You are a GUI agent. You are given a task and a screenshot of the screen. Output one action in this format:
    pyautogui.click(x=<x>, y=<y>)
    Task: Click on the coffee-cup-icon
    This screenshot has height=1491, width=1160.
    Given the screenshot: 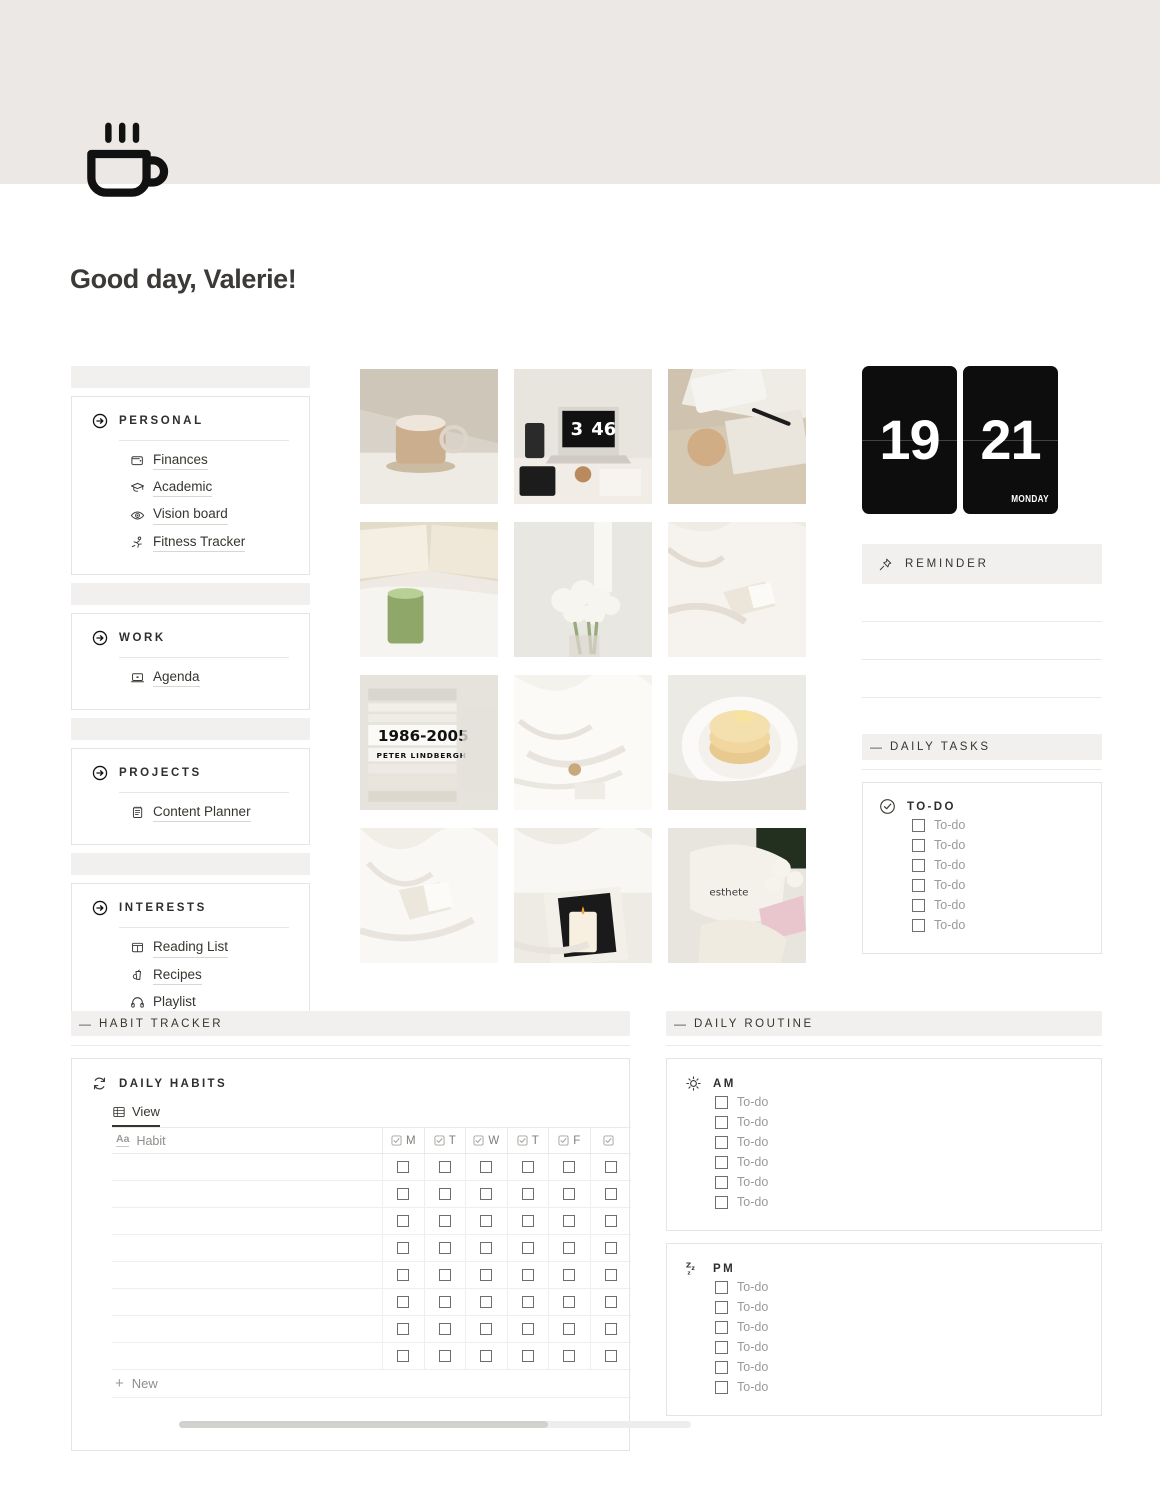 What is the action you would take?
    pyautogui.click(x=130, y=165)
    